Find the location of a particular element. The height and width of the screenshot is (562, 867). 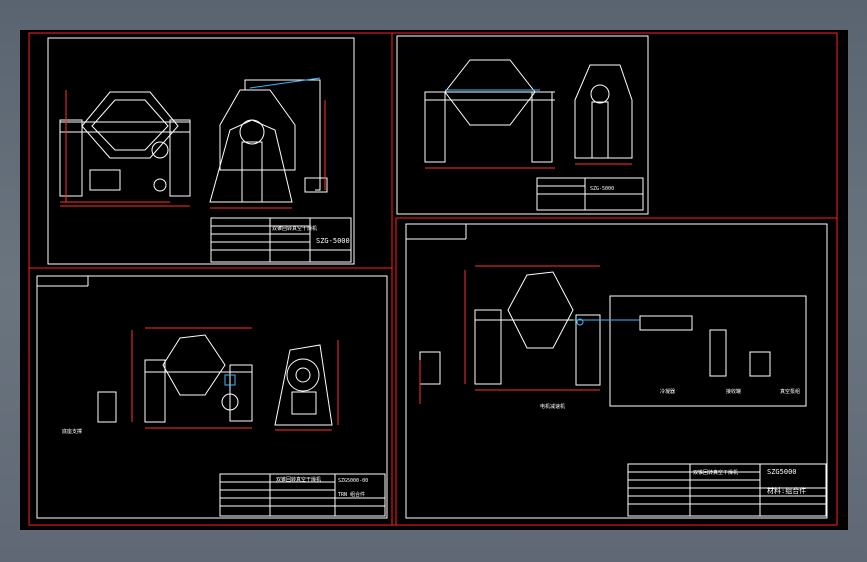

sheet-1-title: 双锥回转真空干燥机 is located at coordinates (294, 228).